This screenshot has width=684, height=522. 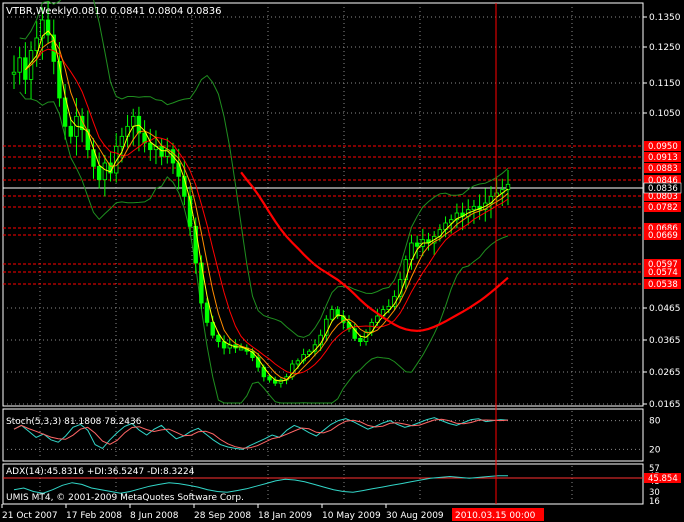 What do you see at coordinates (147, 11) in the screenshot?
I see `ohlc-readout: 0.0810 0.0841 0.0804 0.0836` at bounding box center [147, 11].